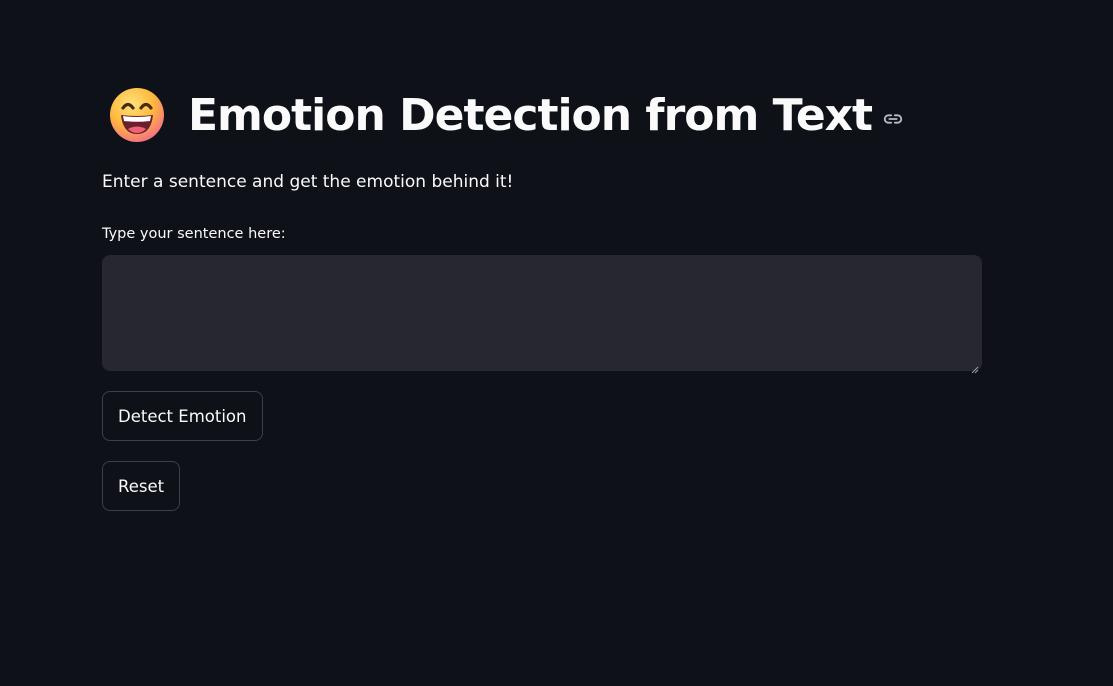 The width and height of the screenshot is (1113, 686). What do you see at coordinates (194, 234) in the screenshot?
I see `sentence-label: Type your sentence here:` at bounding box center [194, 234].